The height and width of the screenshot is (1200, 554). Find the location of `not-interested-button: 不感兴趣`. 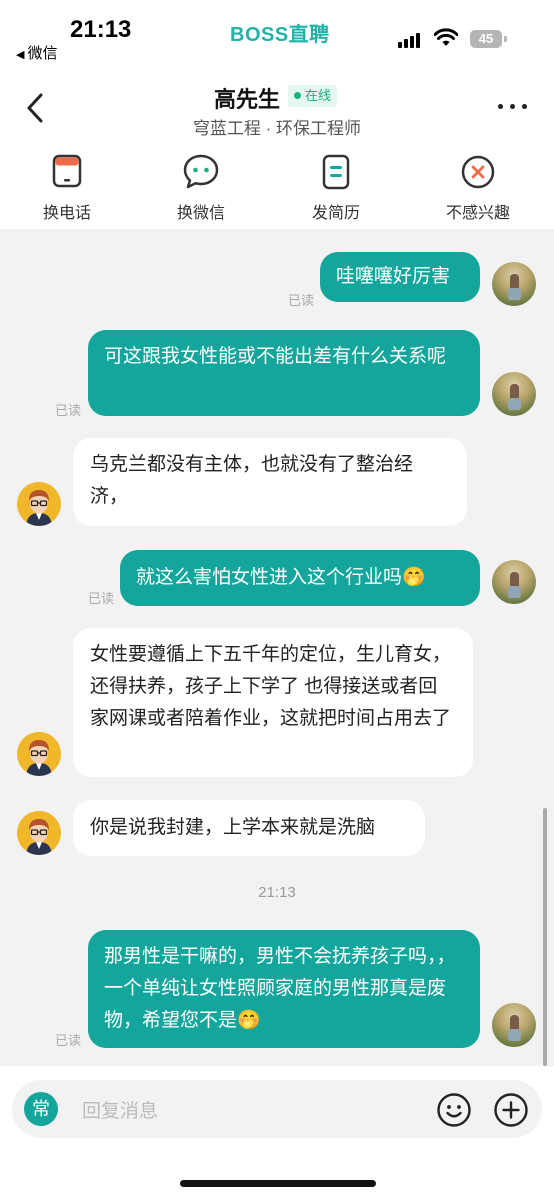

not-interested-button: 不感兴趣 is located at coordinates (478, 187).